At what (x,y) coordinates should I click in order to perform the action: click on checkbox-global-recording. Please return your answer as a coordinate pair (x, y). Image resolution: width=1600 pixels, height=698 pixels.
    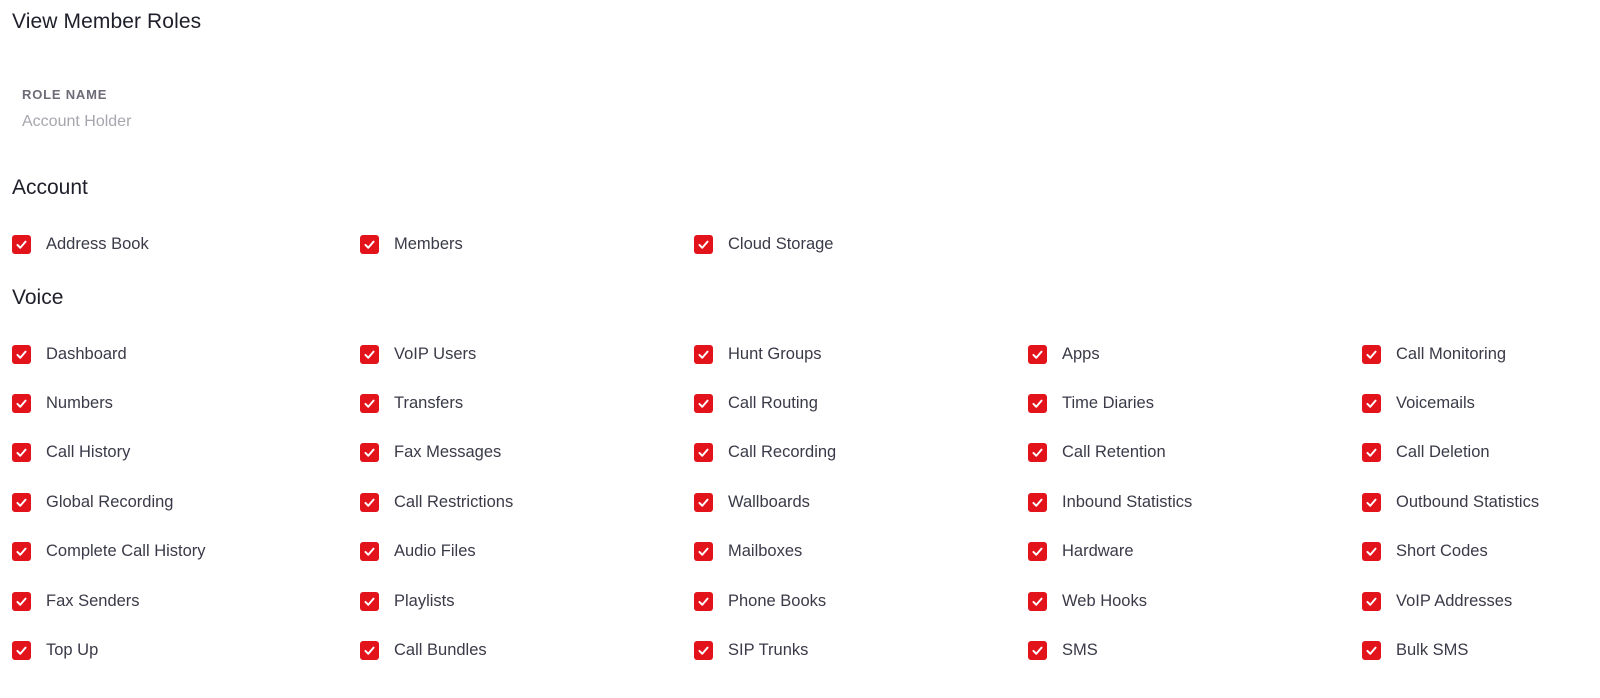
    Looking at the image, I should click on (21, 502).